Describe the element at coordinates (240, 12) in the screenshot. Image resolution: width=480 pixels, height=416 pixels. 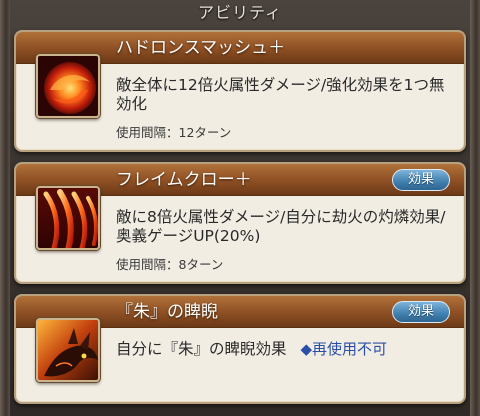
I see `section-title: アビリティ` at that location.